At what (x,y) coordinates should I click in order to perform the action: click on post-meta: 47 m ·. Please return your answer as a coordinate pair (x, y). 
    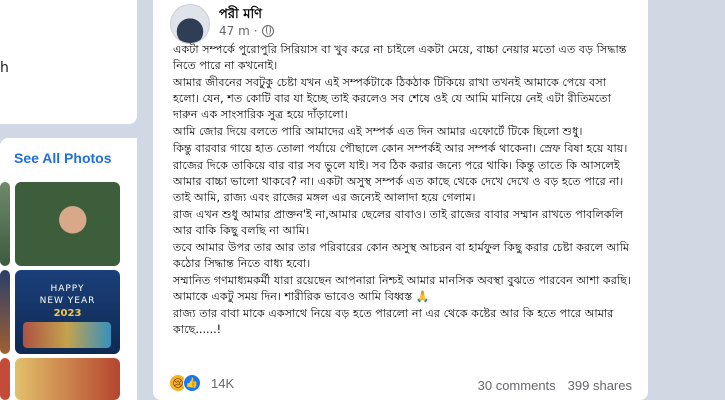
    Looking at the image, I should click on (246, 31).